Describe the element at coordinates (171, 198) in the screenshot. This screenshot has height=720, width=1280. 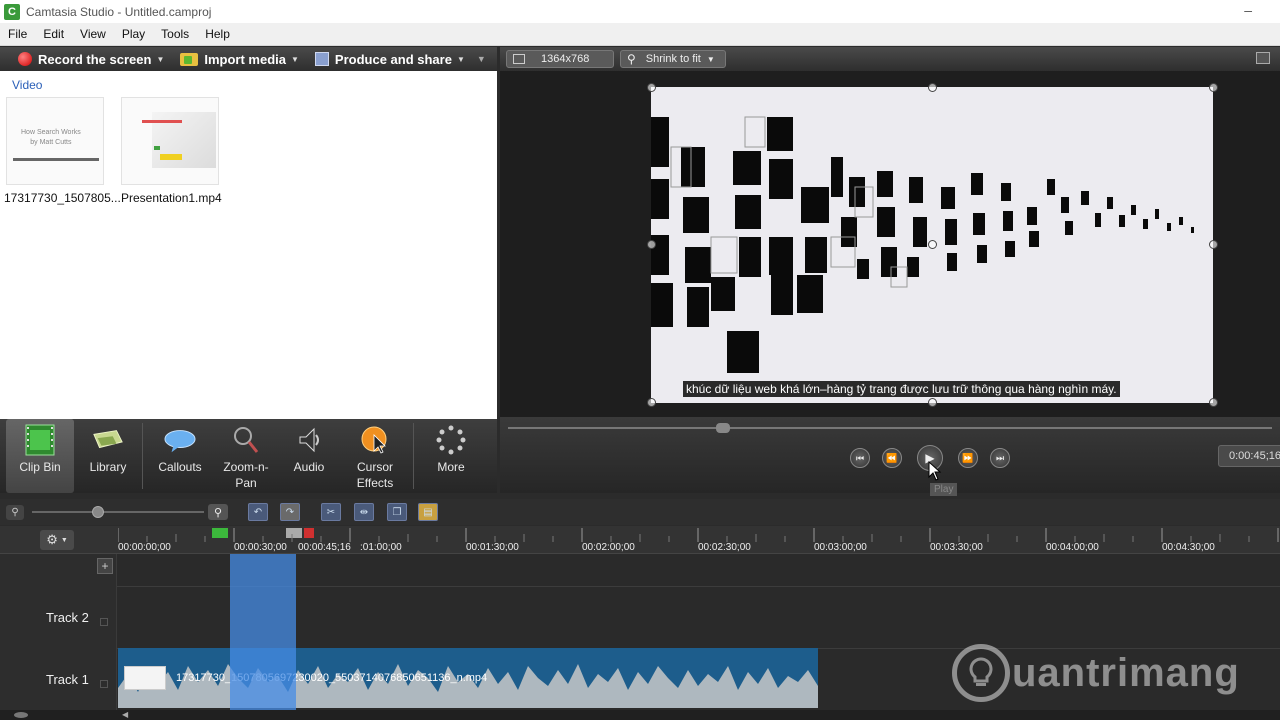
I see `clip-name: Presentation1.mp4` at that location.